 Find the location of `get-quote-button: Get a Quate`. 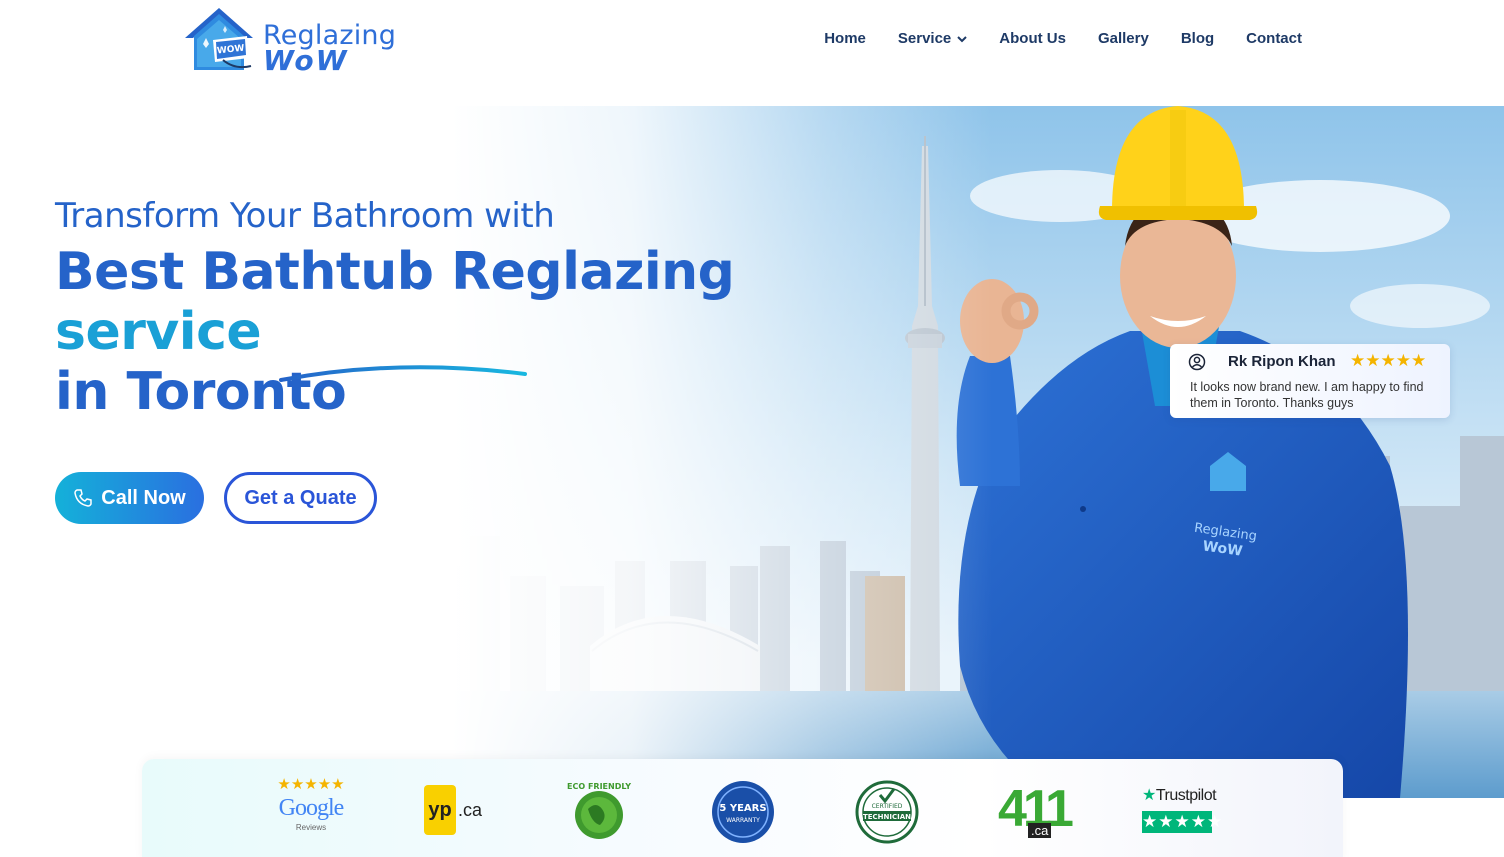

get-quote-button: Get a Quate is located at coordinates (300, 498).